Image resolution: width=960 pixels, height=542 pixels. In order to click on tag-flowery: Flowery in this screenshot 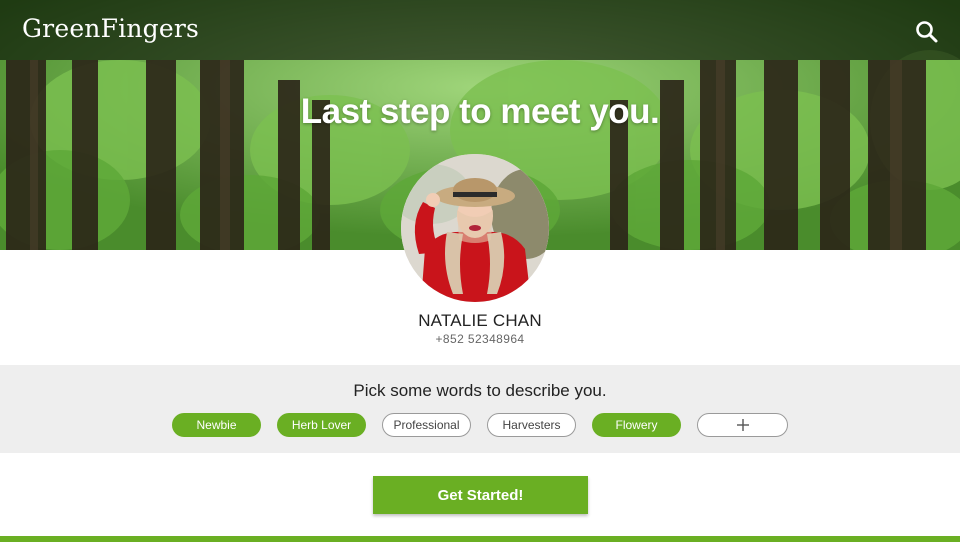, I will do `click(636, 425)`.